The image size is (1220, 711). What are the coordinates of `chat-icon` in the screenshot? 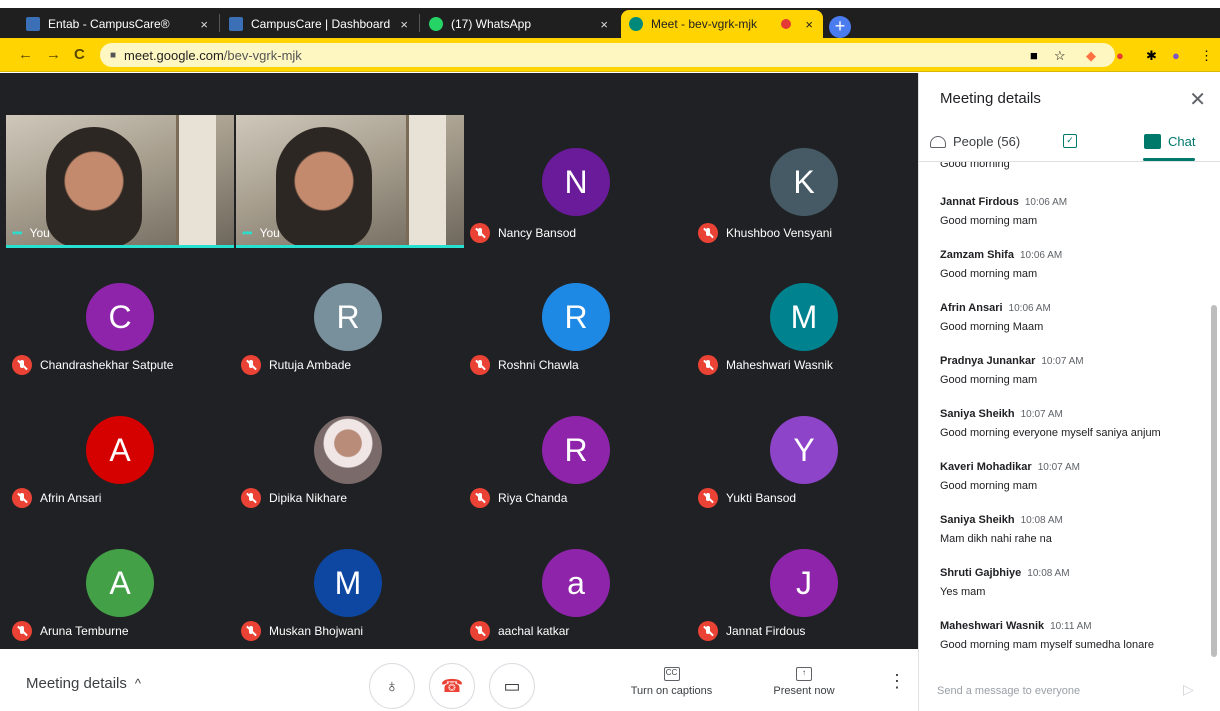 It's located at (1152, 141).